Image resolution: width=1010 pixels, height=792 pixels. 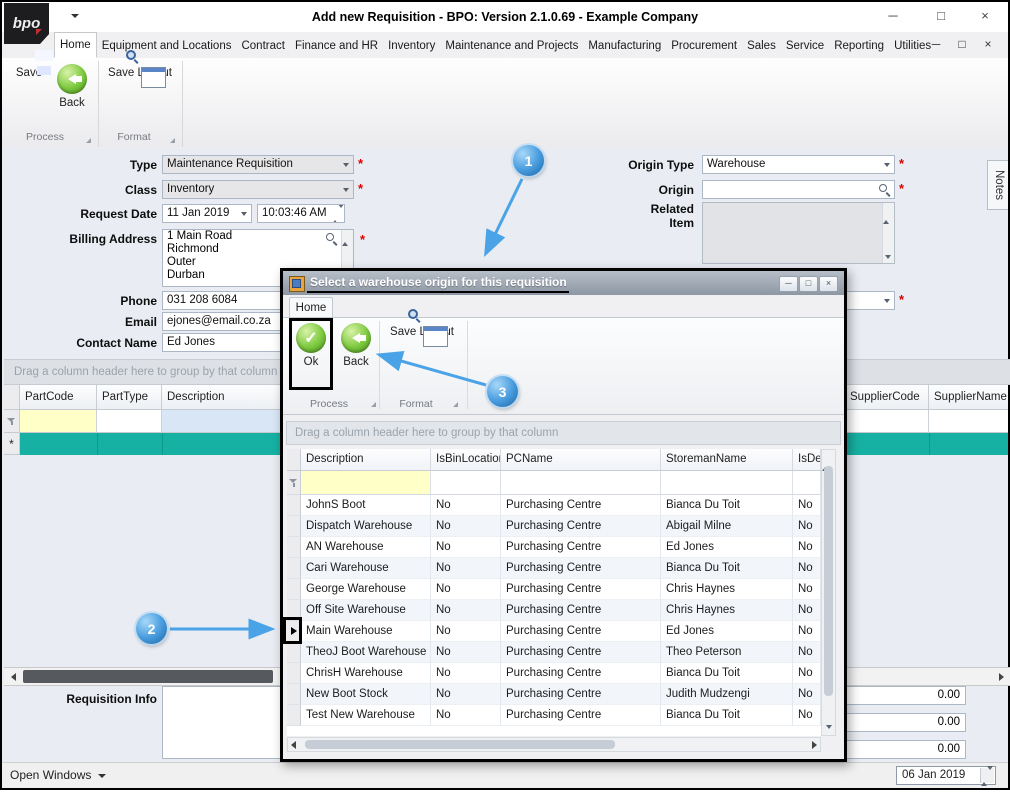 What do you see at coordinates (356, 345) in the screenshot?
I see `dialog-back-button: Back` at bounding box center [356, 345].